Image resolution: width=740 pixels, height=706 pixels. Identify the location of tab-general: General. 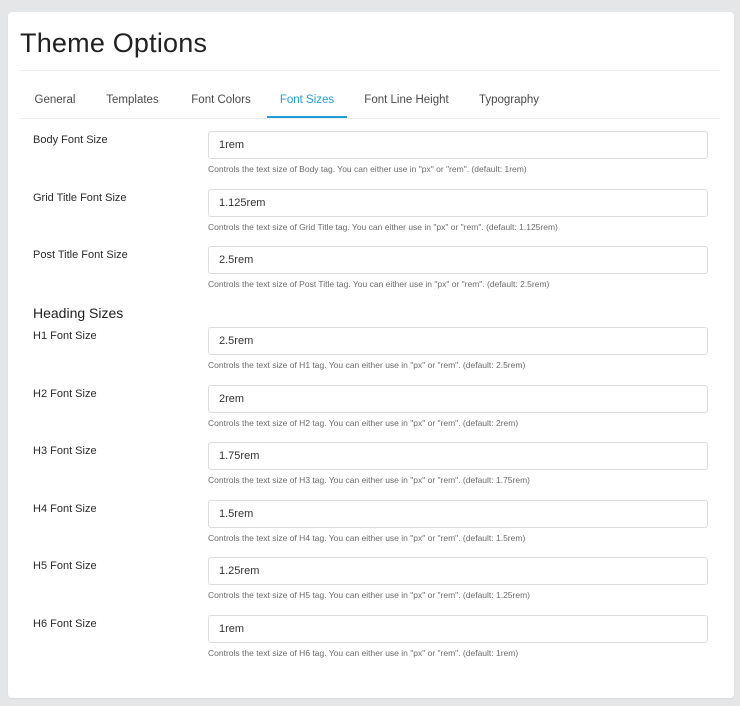
(55, 101).